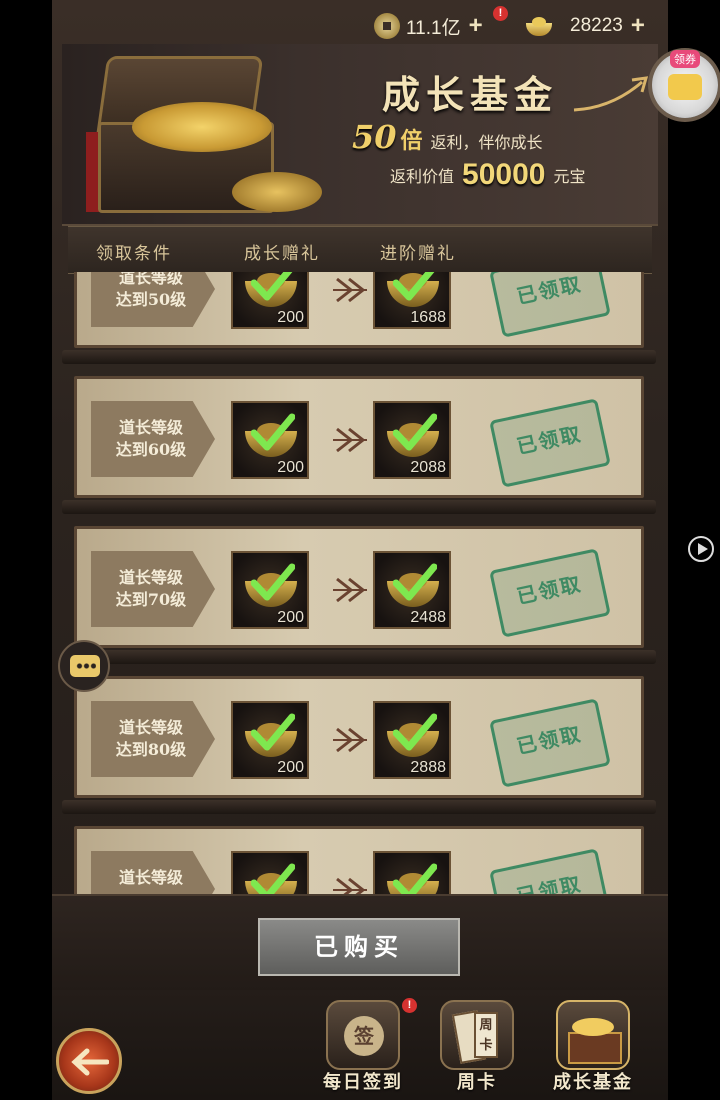 The height and width of the screenshot is (1100, 720). What do you see at coordinates (593, 1027) in the screenshot?
I see `mini-chest-gold` at bounding box center [593, 1027].